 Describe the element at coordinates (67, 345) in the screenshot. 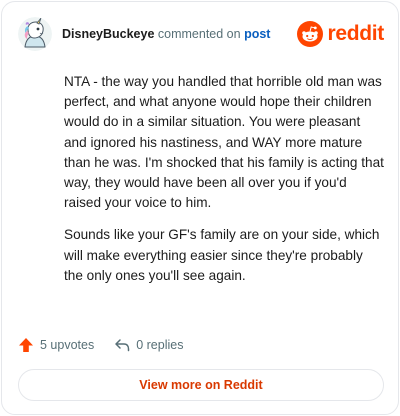

I see `upvote-count: 5 upvotes` at that location.